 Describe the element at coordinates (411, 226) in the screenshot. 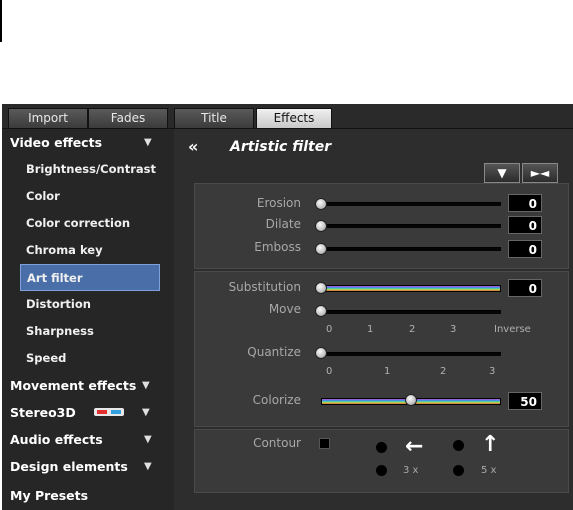

I see `dilate-slider-track` at that location.